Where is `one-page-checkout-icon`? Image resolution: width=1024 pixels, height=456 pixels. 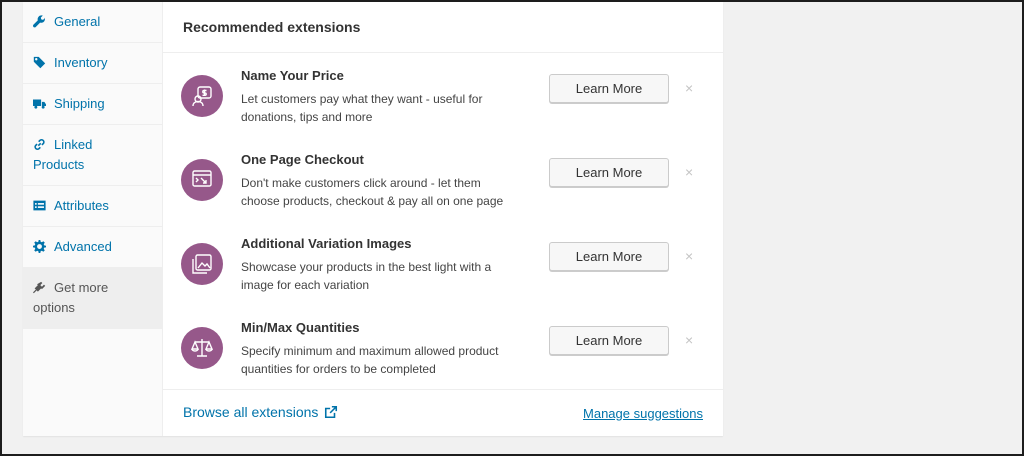
one-page-checkout-icon is located at coordinates (202, 180).